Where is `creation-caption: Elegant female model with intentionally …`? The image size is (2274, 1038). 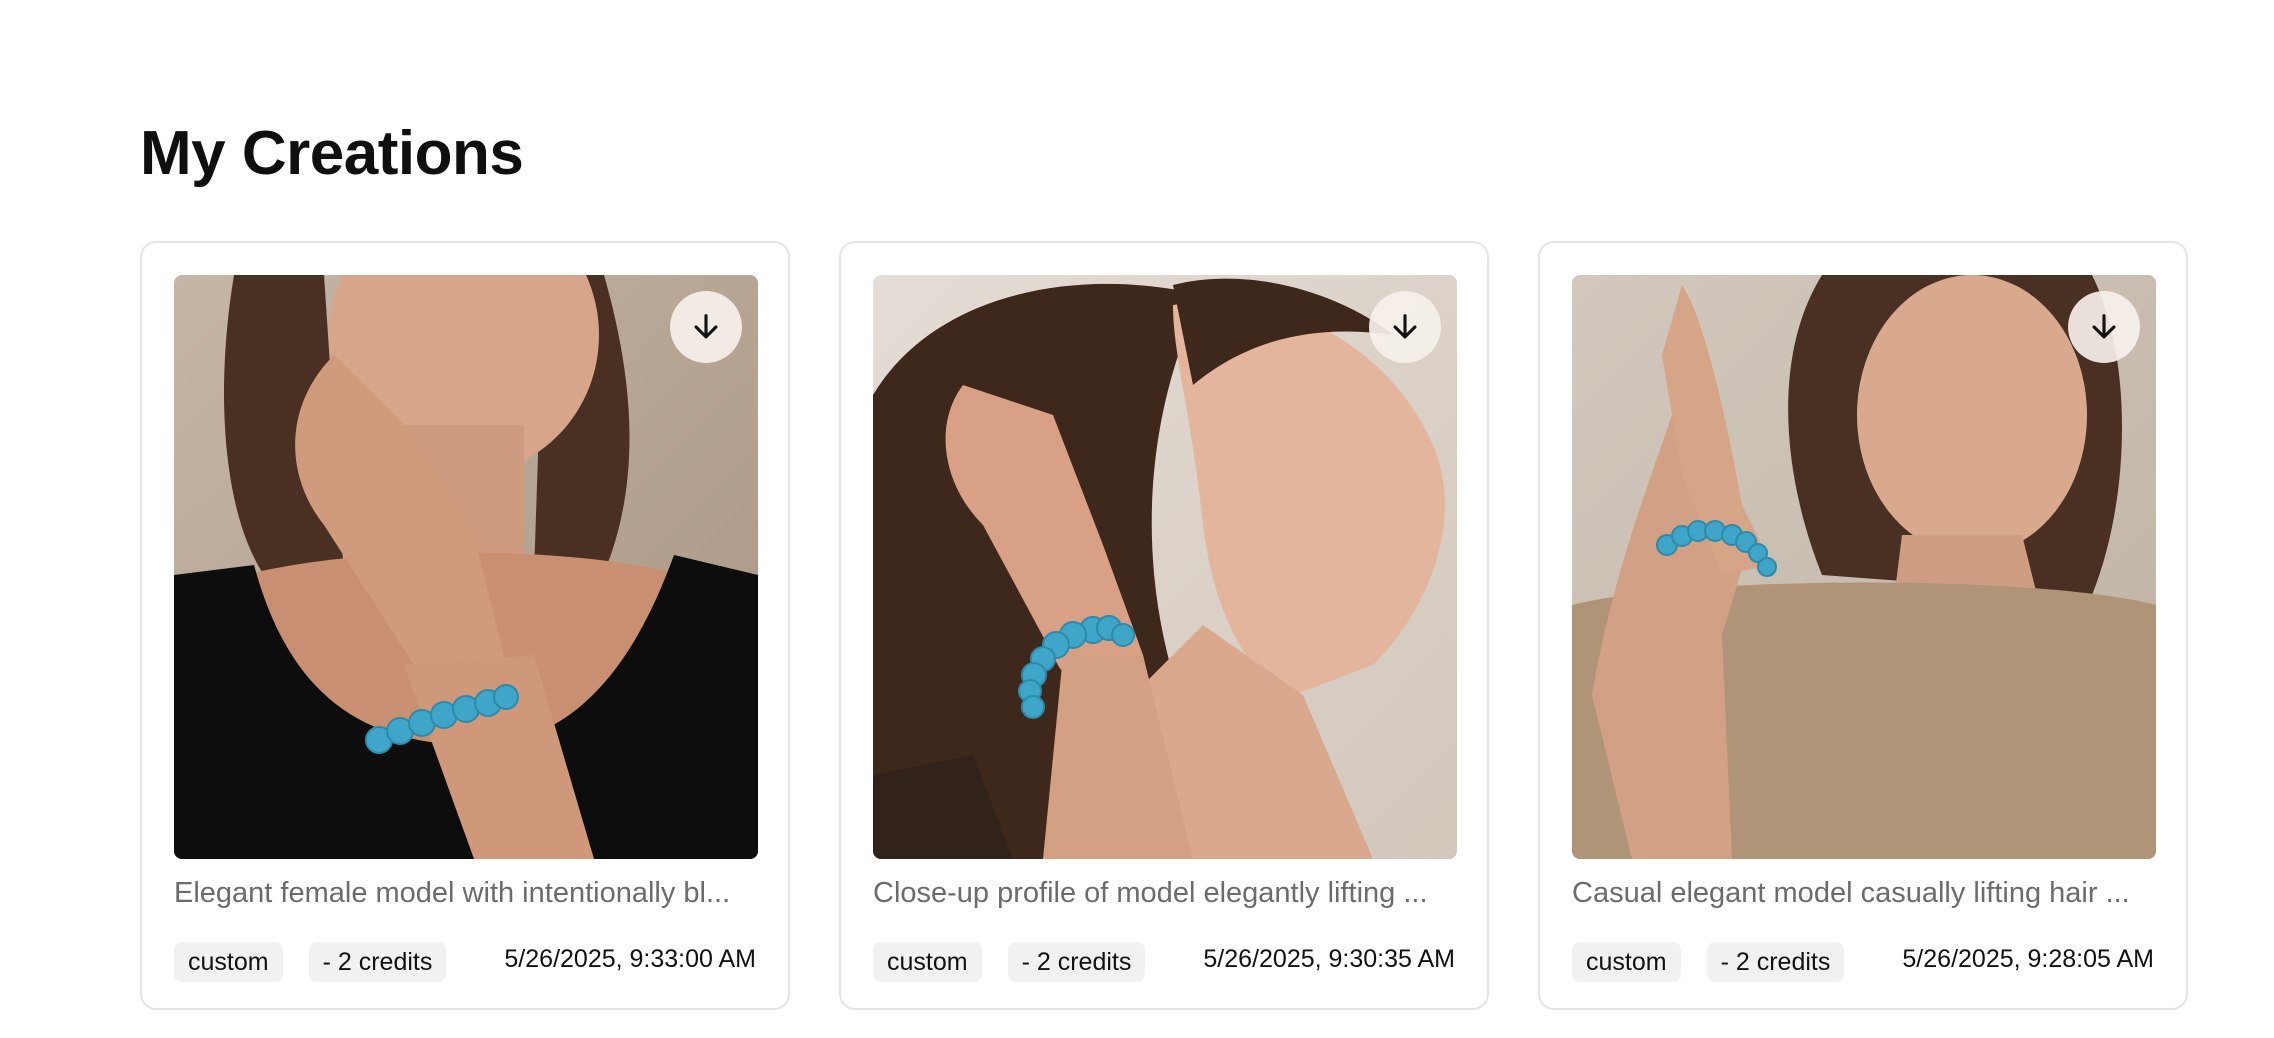
creation-caption: Elegant female model with intentionally … is located at coordinates (452, 893).